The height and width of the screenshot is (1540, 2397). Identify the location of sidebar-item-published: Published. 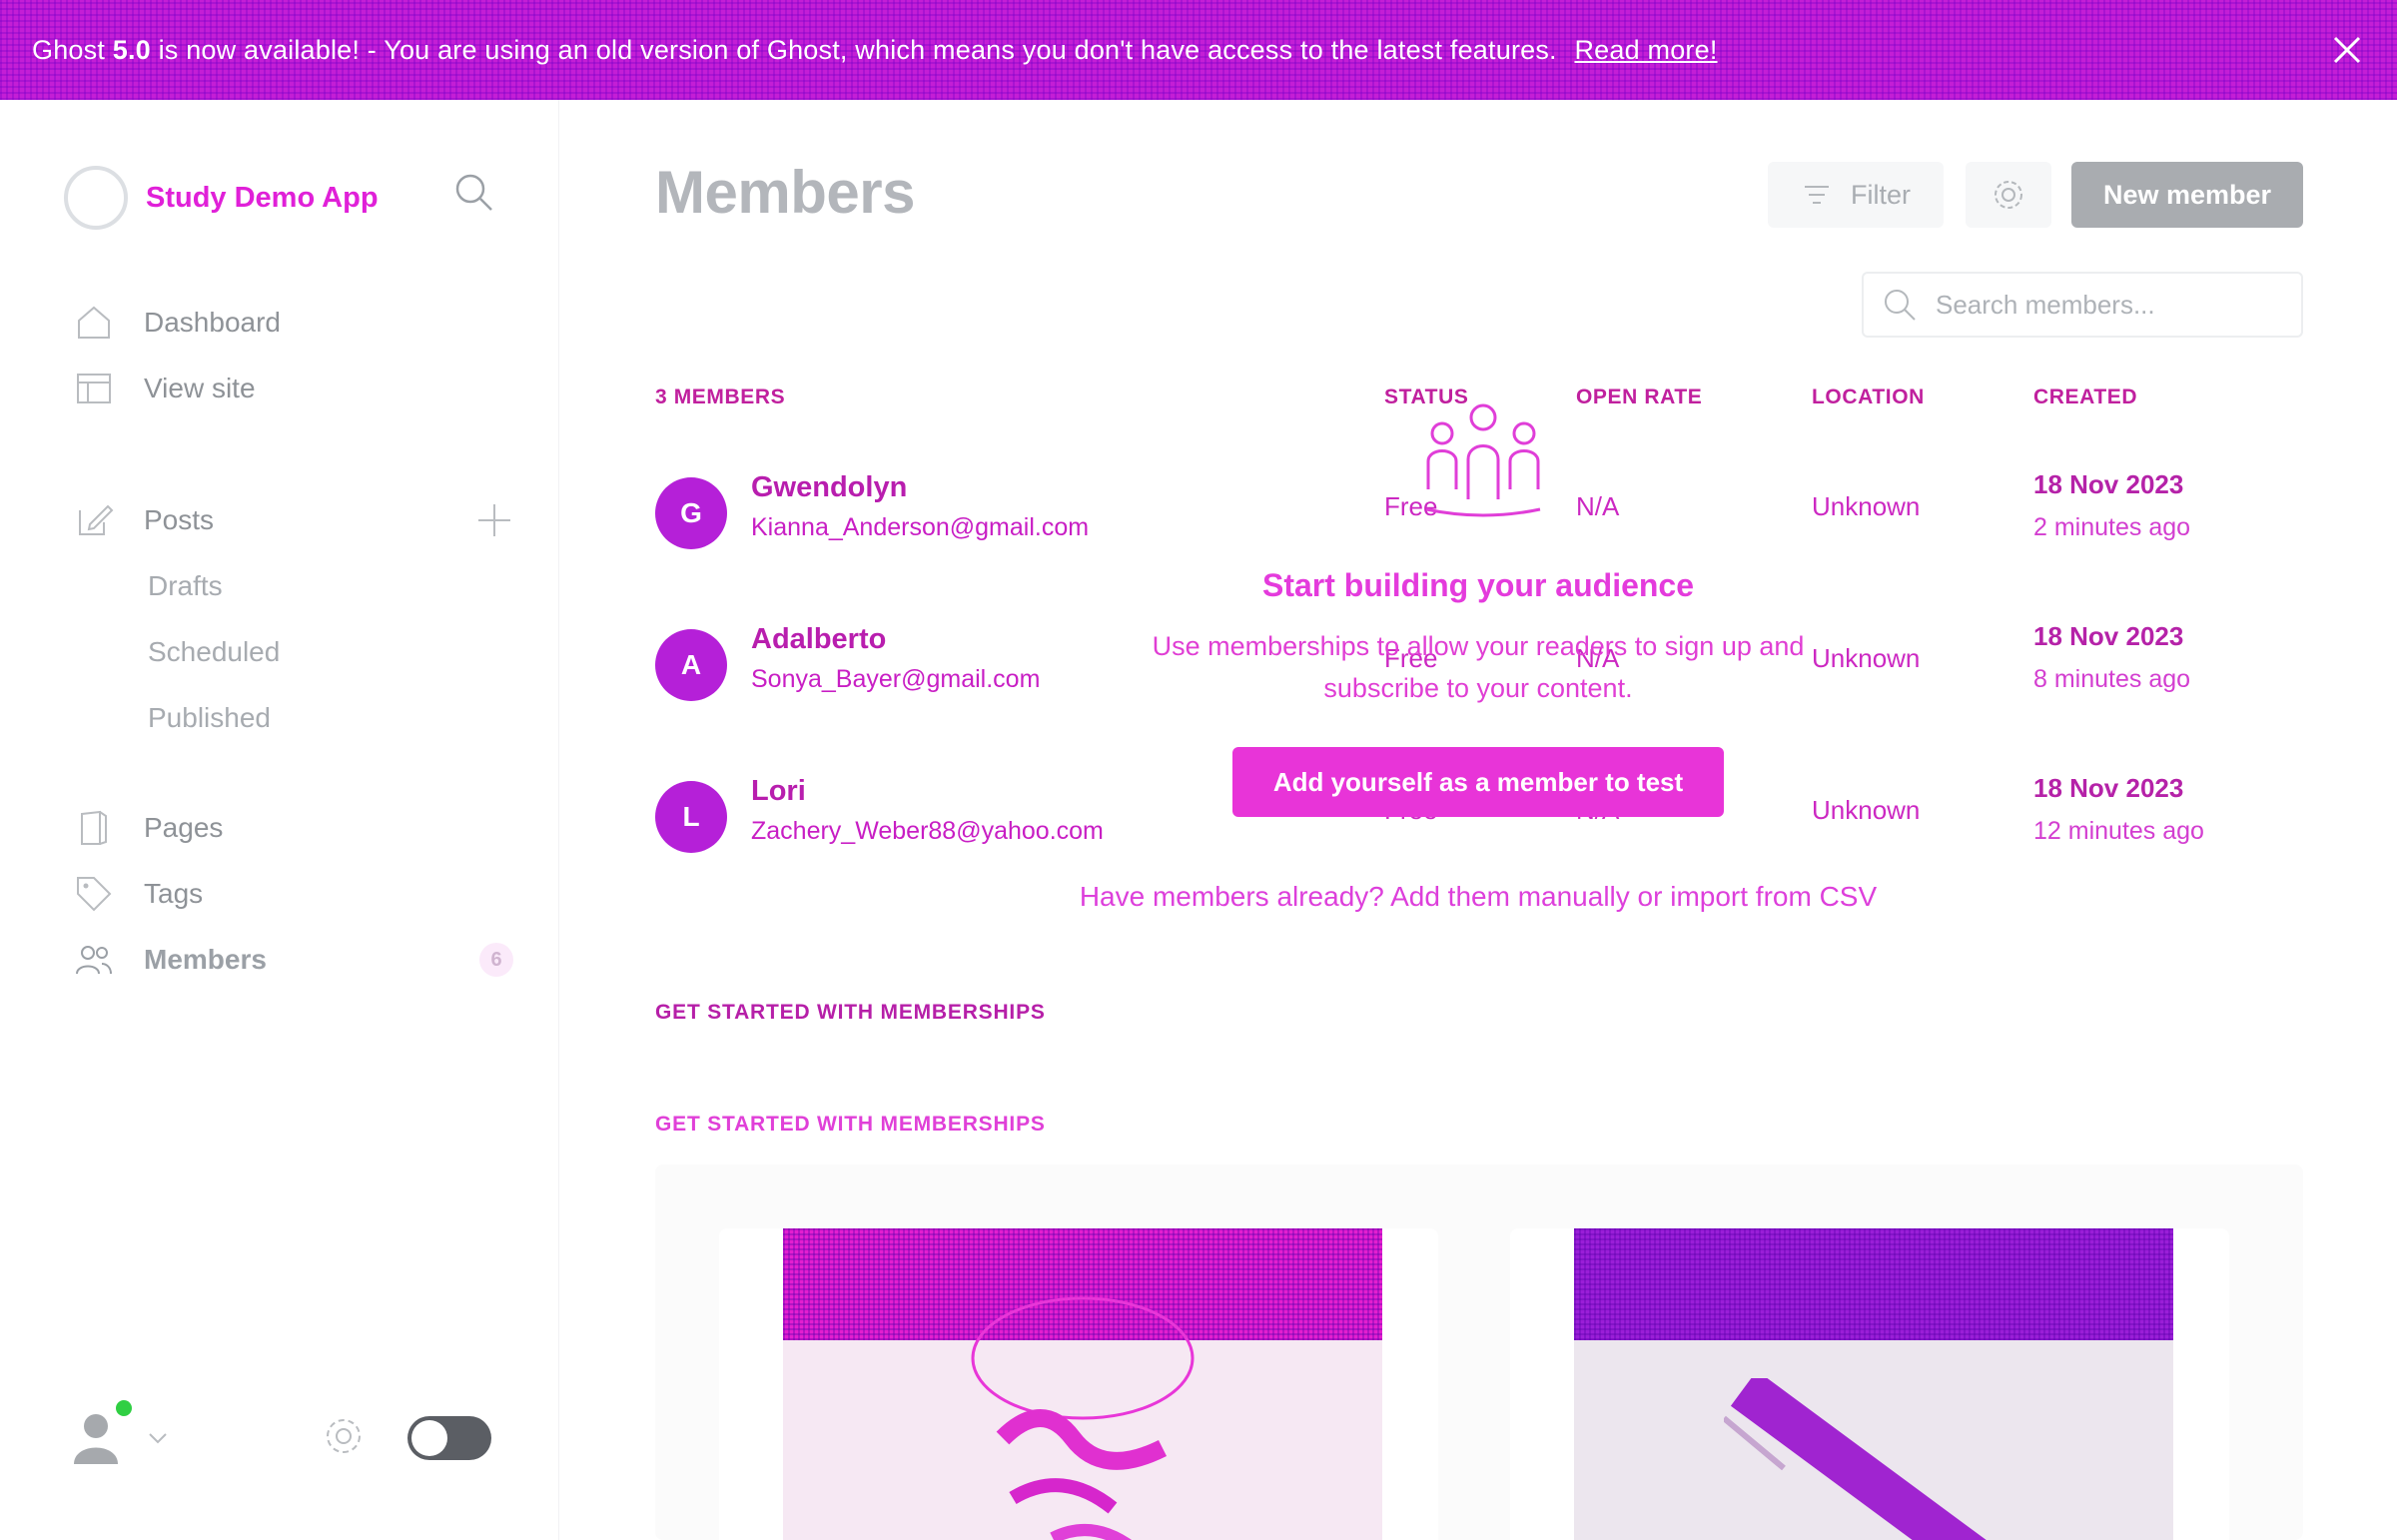
(293, 718).